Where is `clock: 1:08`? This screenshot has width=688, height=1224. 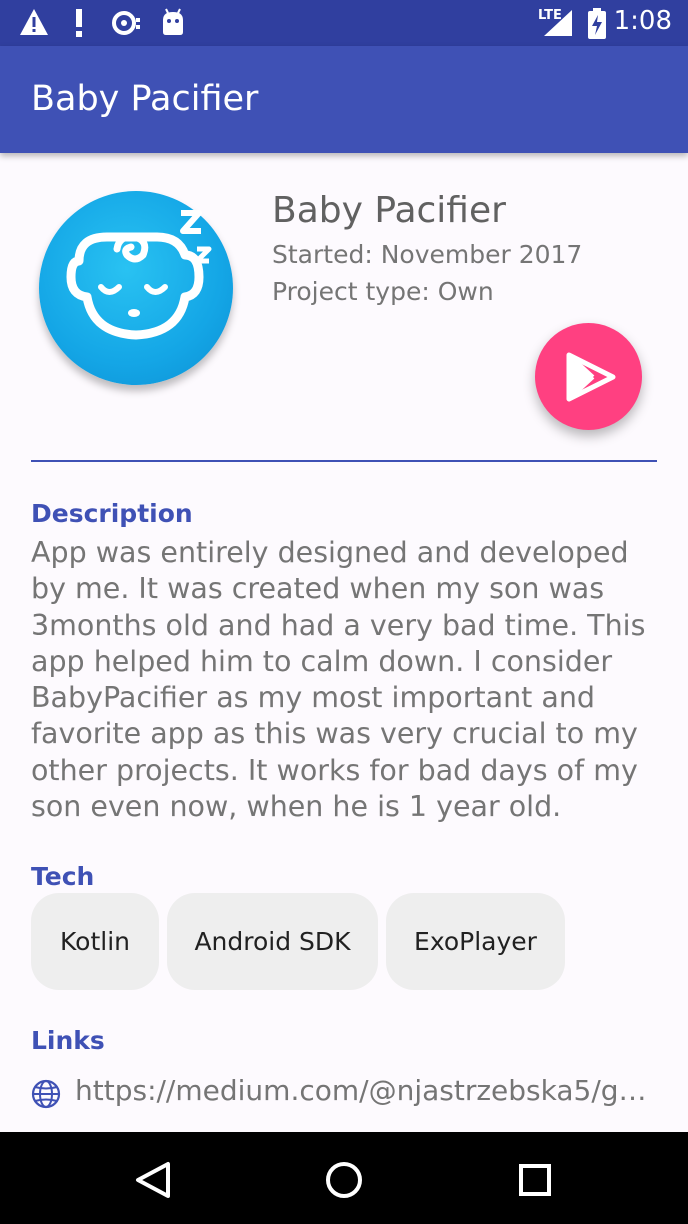
clock: 1:08 is located at coordinates (642, 21).